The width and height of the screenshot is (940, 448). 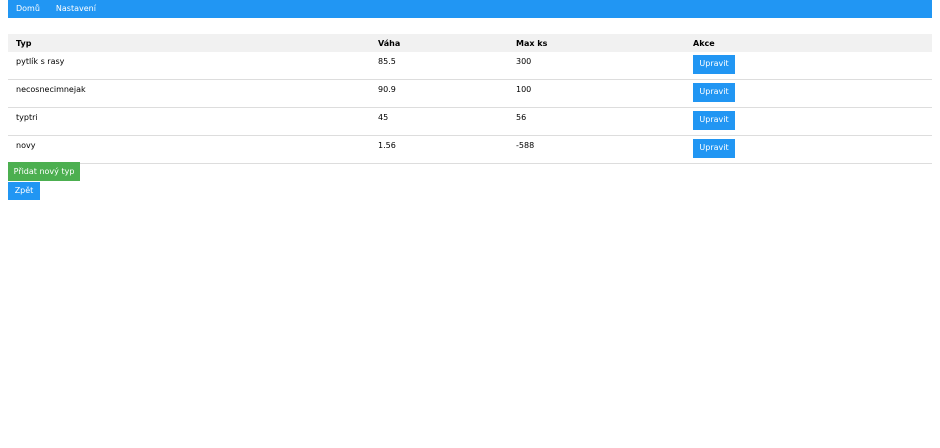 I want to click on table-row: novy 1.56 -588 Upravit, so click(x=470, y=150).